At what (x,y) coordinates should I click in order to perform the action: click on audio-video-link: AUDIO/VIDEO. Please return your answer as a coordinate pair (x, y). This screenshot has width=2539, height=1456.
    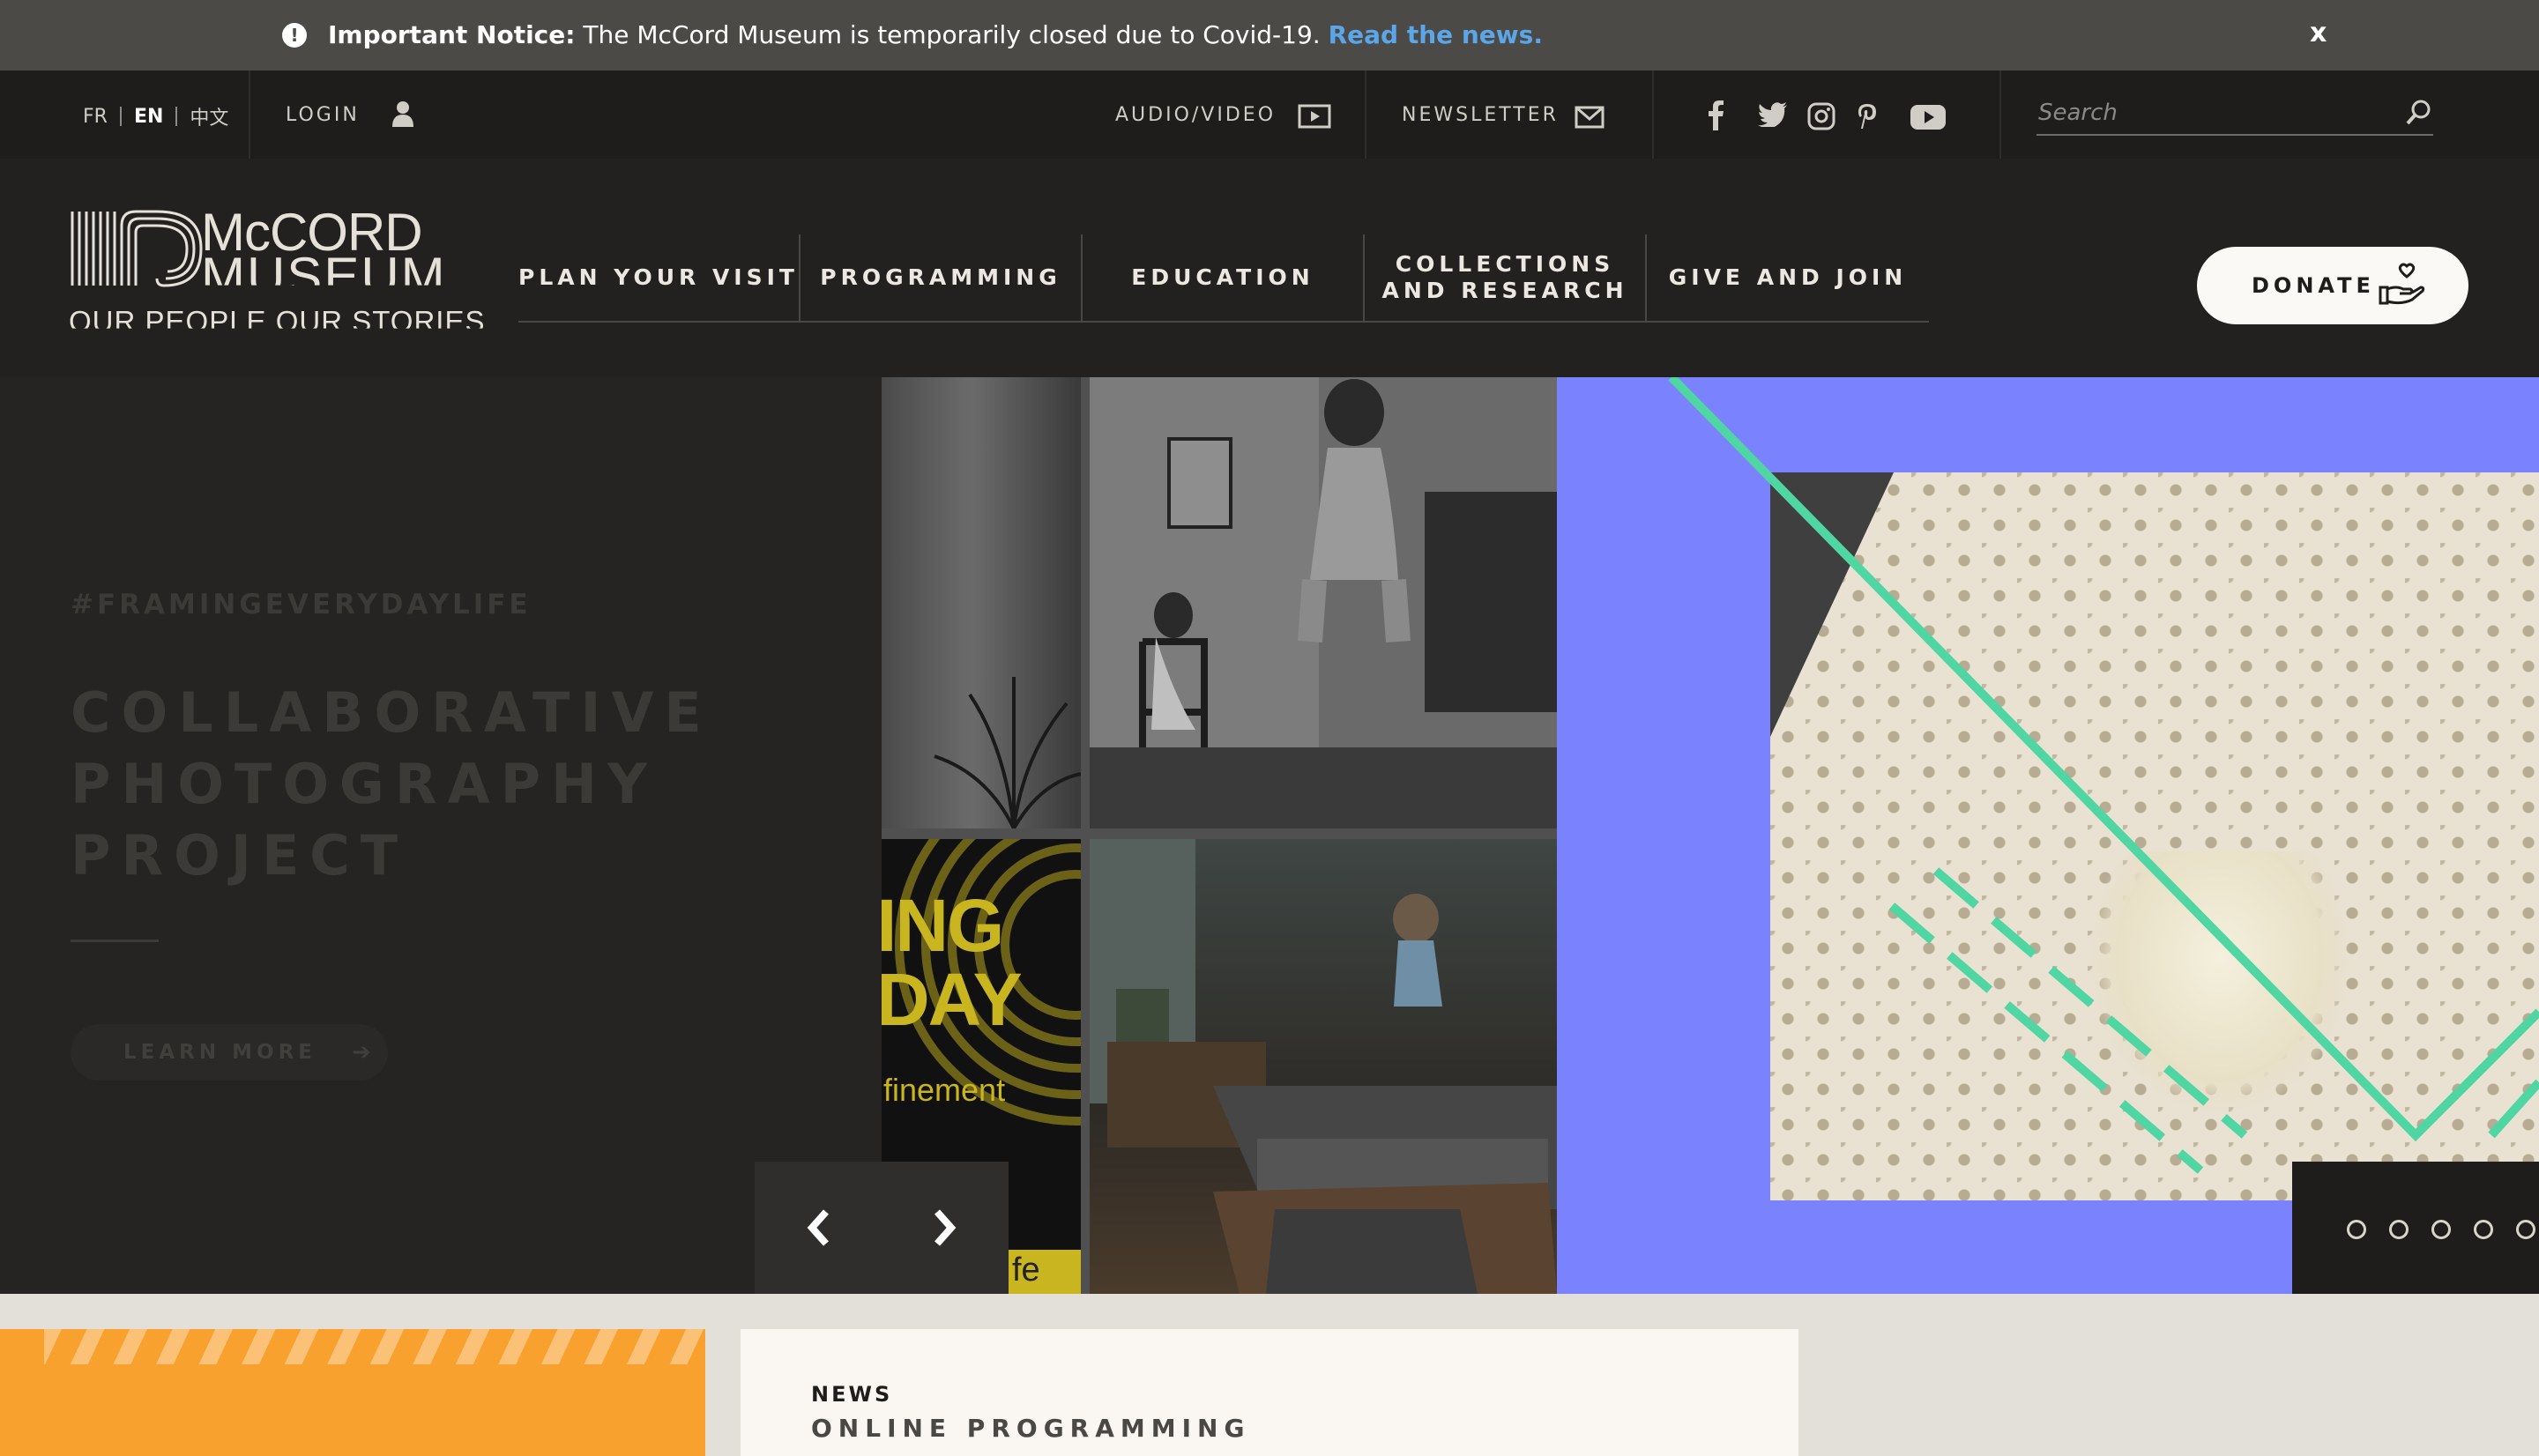
    Looking at the image, I should click on (1195, 115).